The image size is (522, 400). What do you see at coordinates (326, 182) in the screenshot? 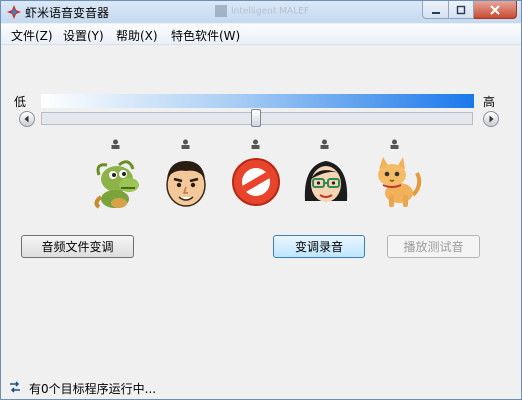
I see `woman-glasses-icon` at bounding box center [326, 182].